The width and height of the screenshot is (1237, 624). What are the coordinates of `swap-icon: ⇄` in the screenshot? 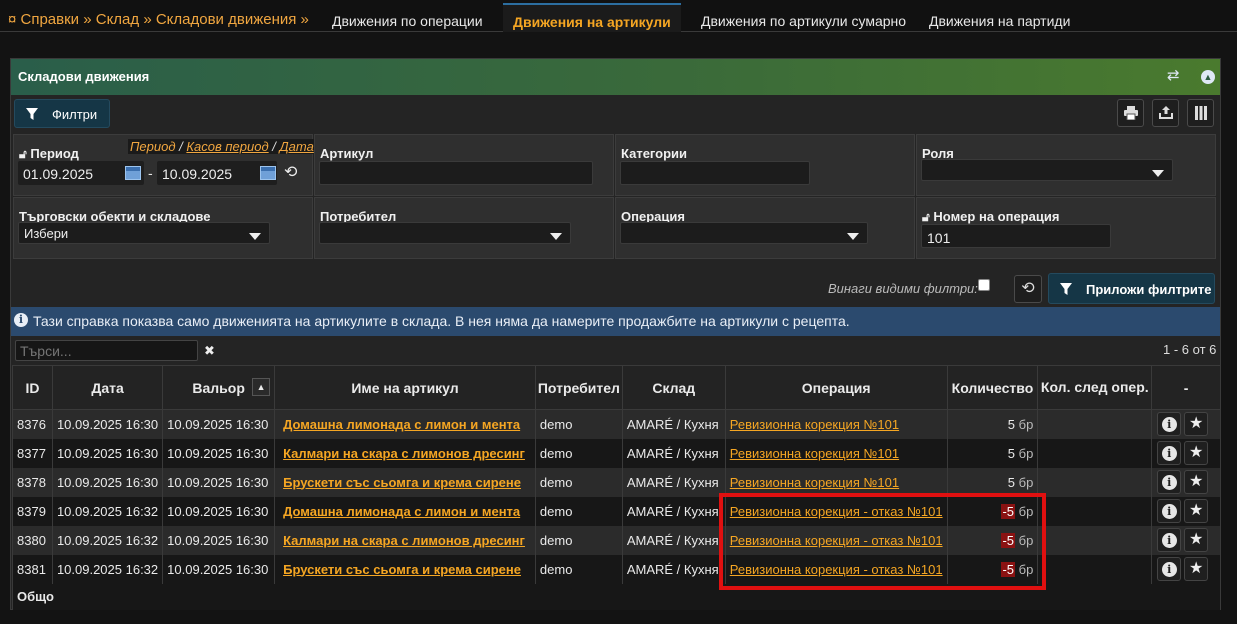 It's located at (1173, 76).